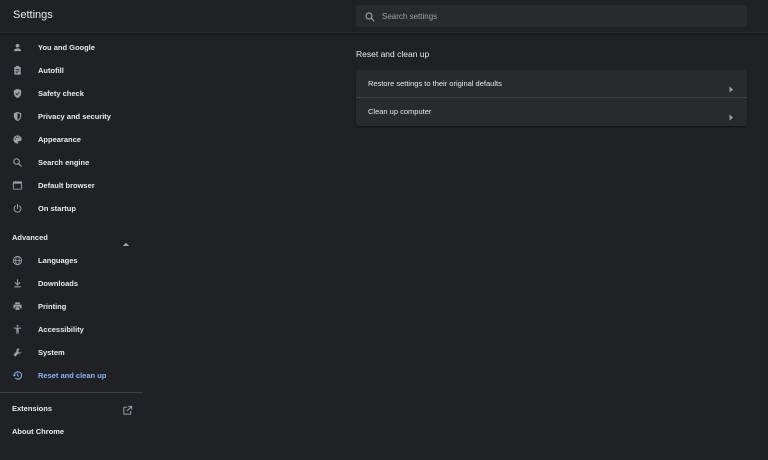 The image size is (768, 460). What do you see at coordinates (17, 139) in the screenshot?
I see `palette-icon` at bounding box center [17, 139].